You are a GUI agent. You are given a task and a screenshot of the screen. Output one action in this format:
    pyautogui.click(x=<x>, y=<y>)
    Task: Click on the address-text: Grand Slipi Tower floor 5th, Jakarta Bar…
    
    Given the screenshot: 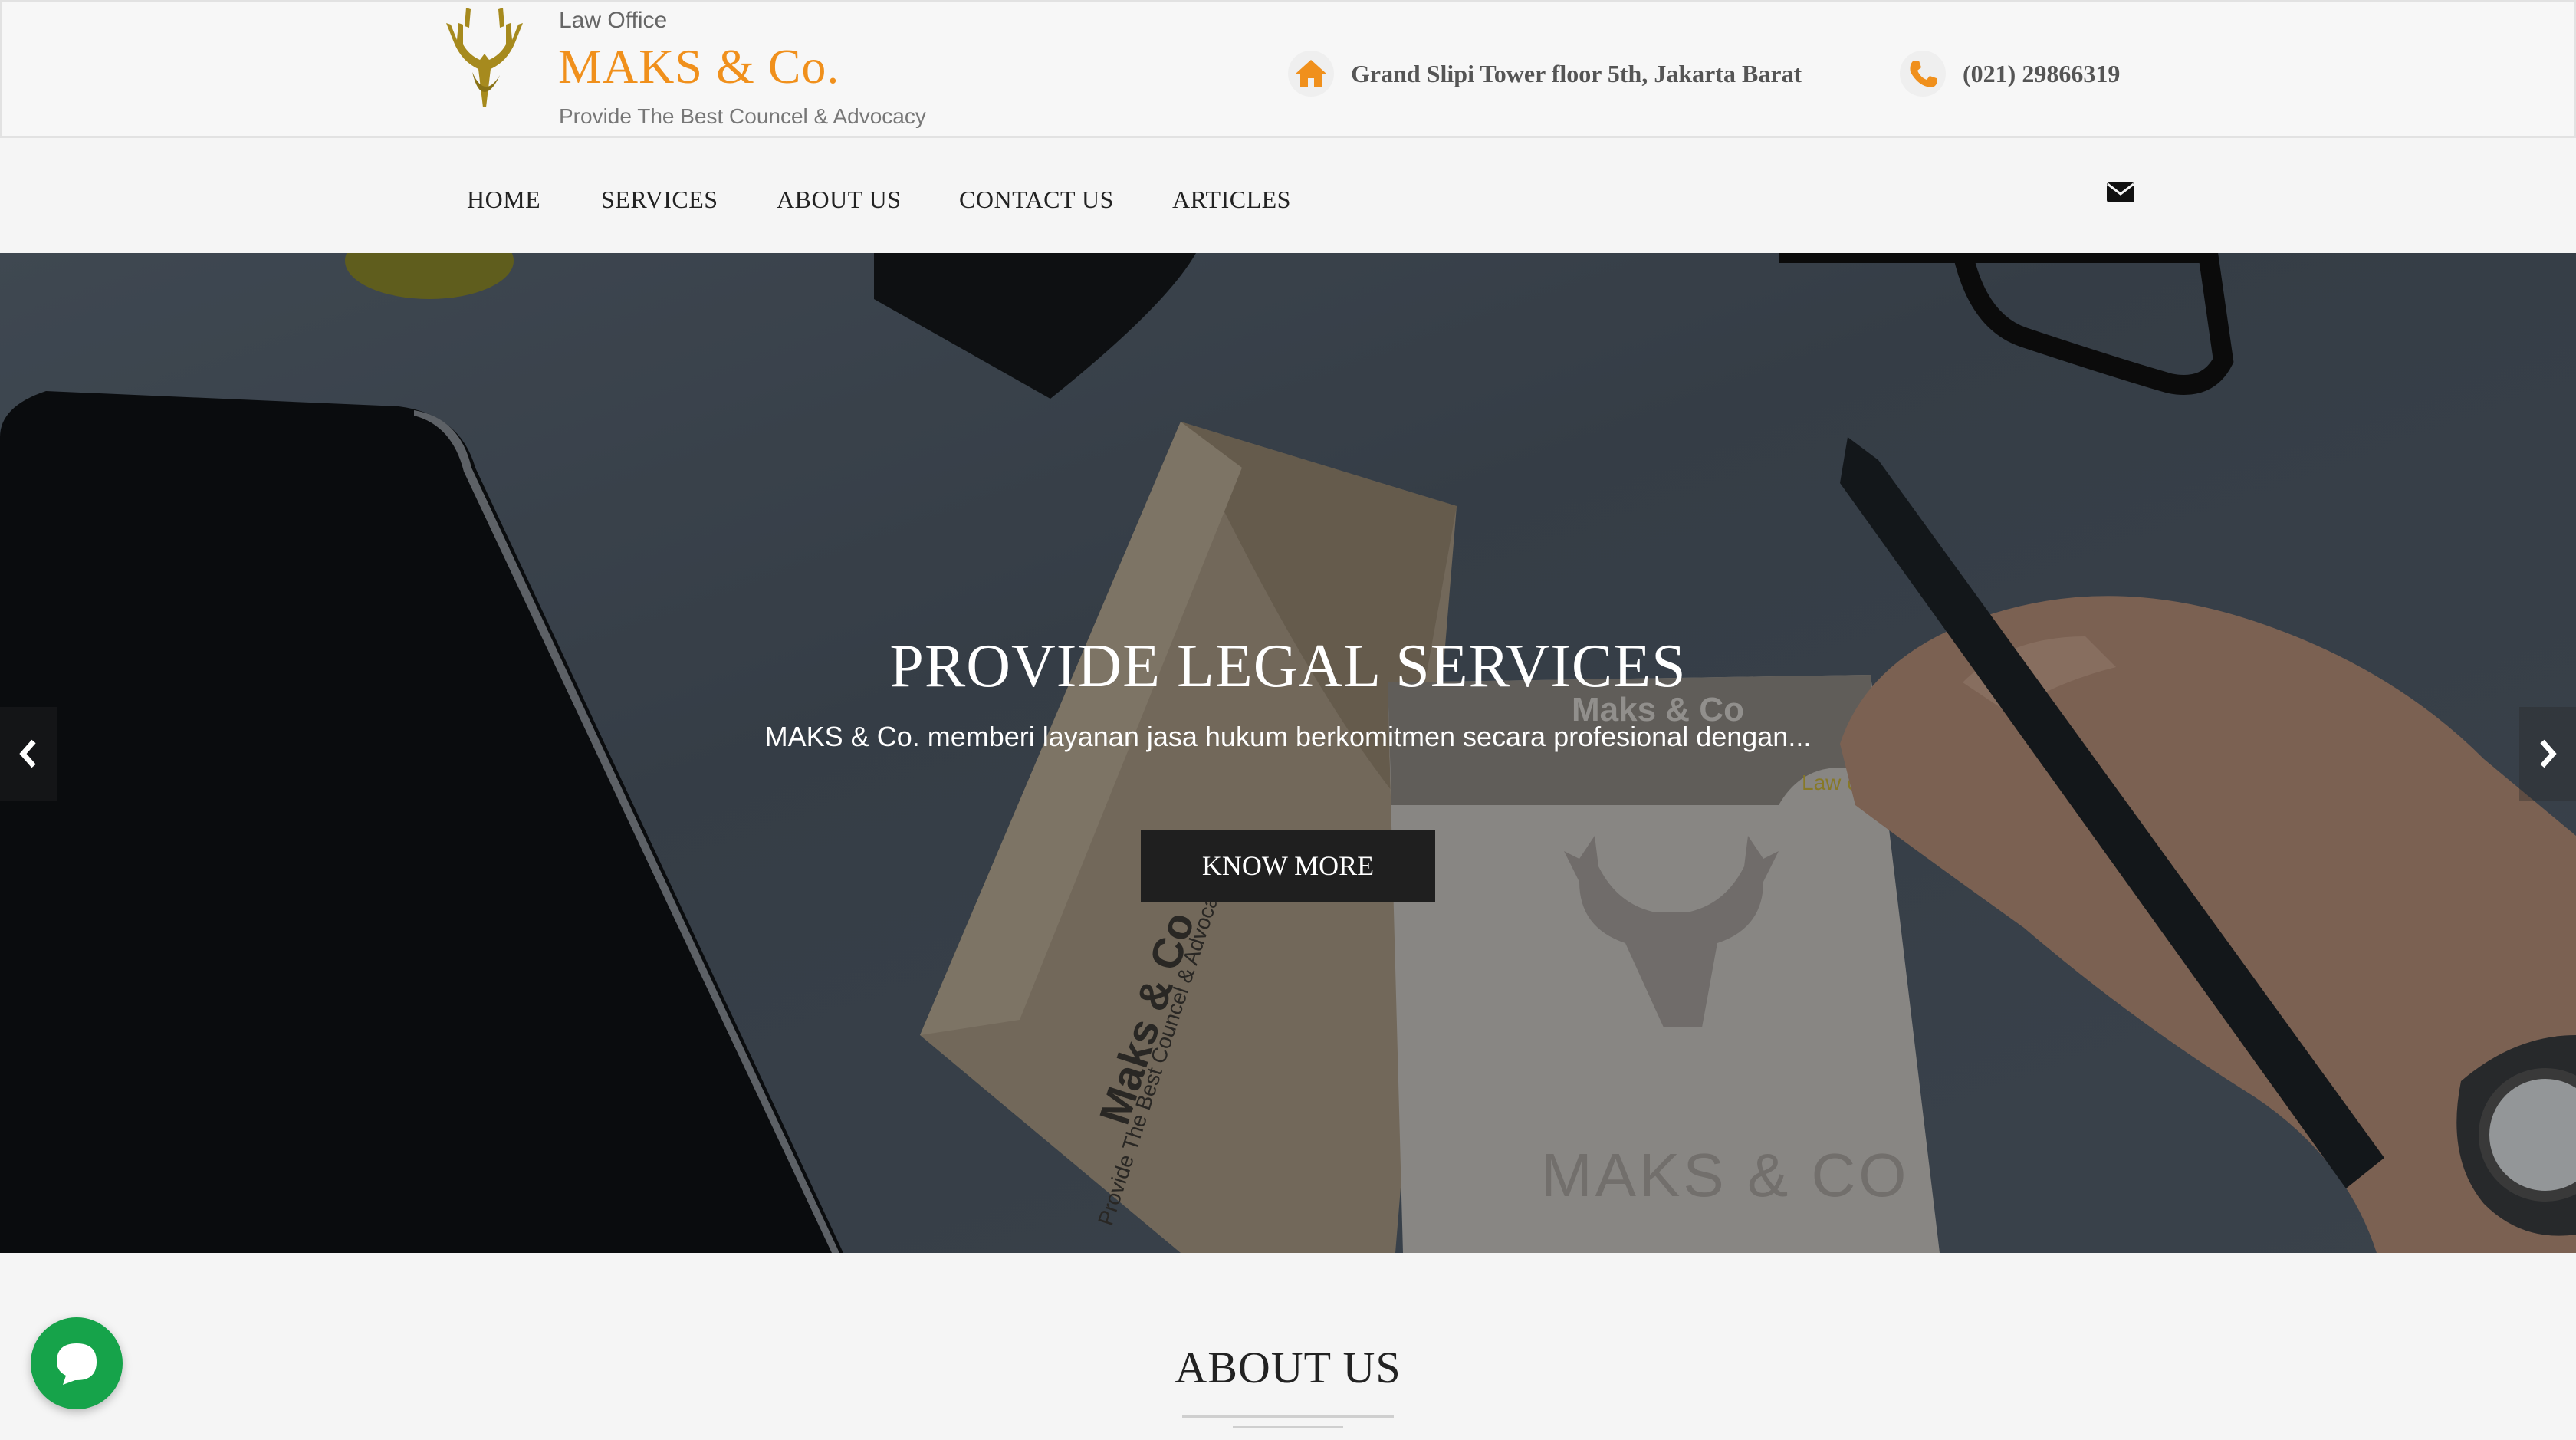 What is the action you would take?
    pyautogui.click(x=1577, y=73)
    